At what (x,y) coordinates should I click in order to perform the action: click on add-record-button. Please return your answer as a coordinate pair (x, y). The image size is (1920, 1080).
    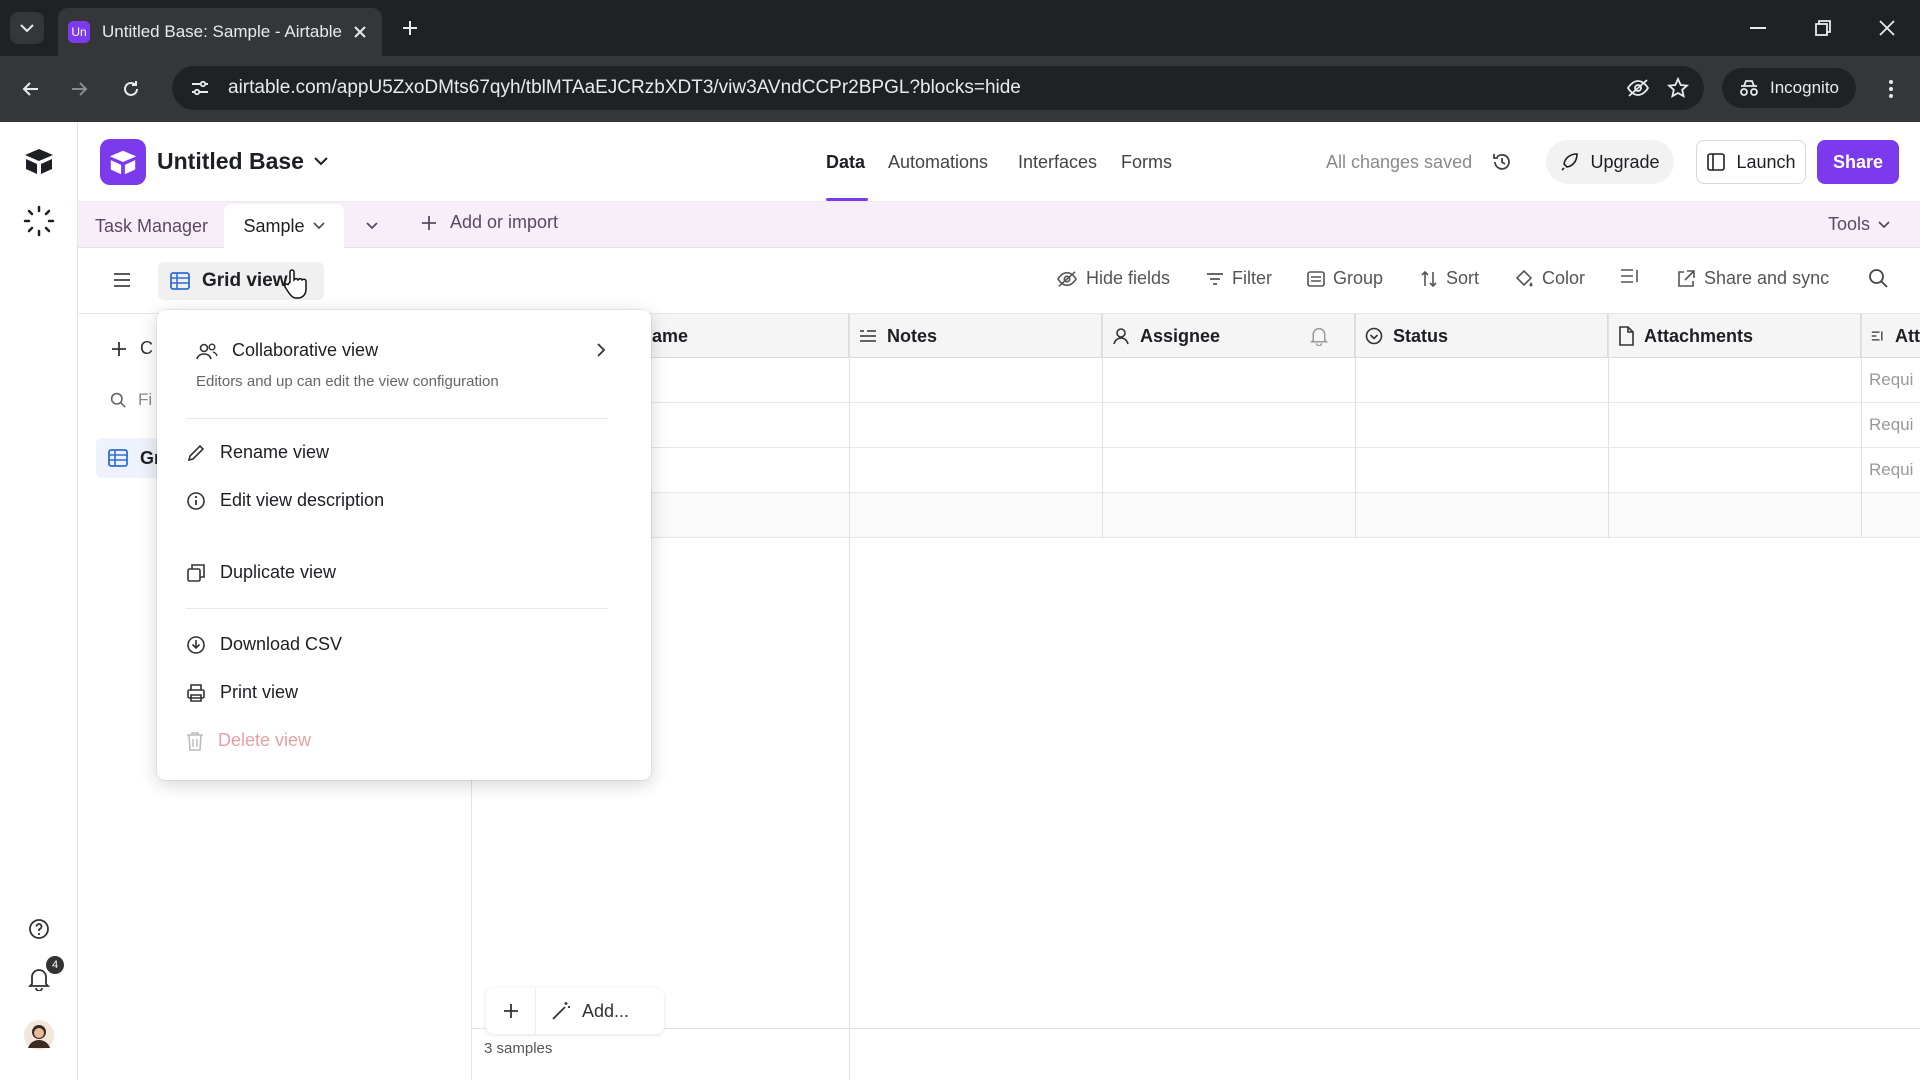
    Looking at the image, I should click on (511, 1011).